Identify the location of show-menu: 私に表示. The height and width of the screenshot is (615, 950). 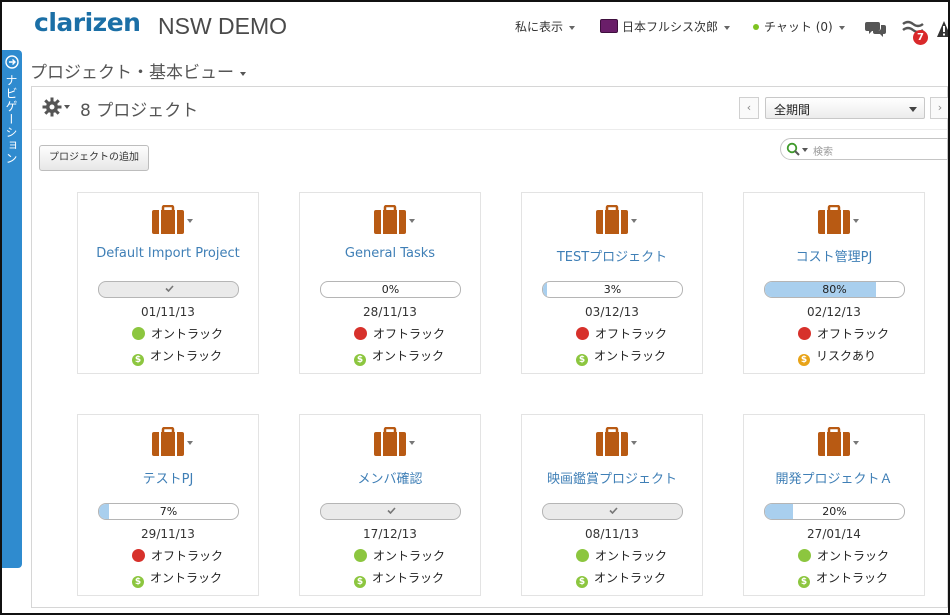
(545, 26).